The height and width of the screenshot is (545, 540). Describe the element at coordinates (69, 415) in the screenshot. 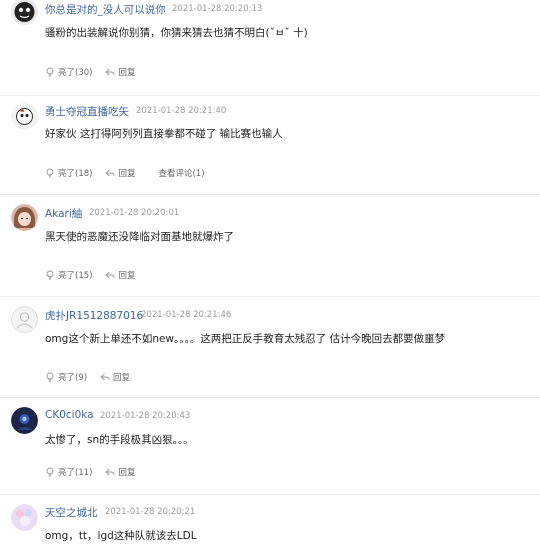

I see `username: CK0ci0ka` at that location.